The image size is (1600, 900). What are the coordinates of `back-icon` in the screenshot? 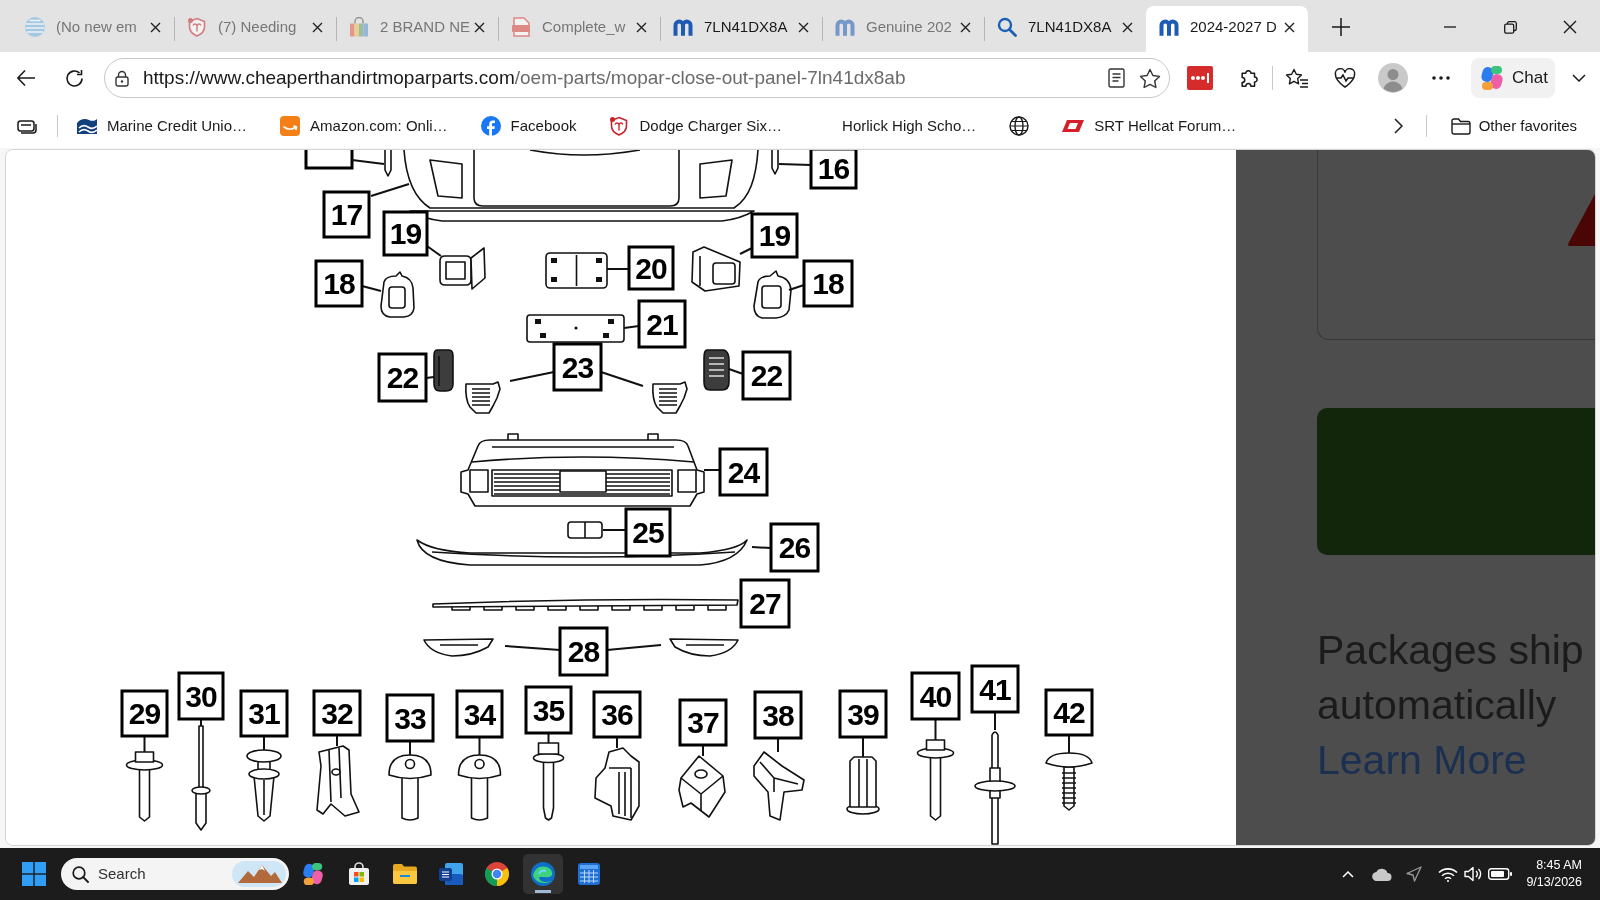 It's located at (26, 78).